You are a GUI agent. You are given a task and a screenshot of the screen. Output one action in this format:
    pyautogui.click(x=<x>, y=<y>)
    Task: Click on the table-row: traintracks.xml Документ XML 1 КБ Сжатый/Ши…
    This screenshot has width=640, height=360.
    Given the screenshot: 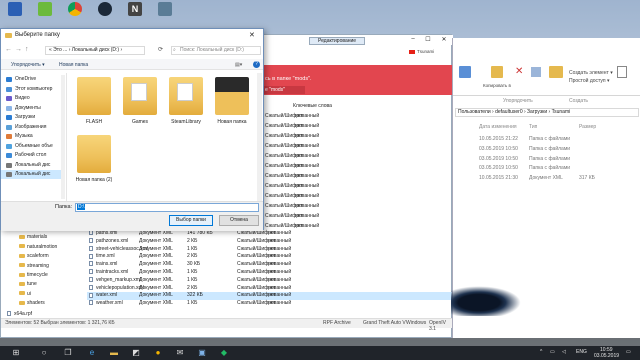 What is the action you would take?
    pyautogui.click(x=270, y=273)
    